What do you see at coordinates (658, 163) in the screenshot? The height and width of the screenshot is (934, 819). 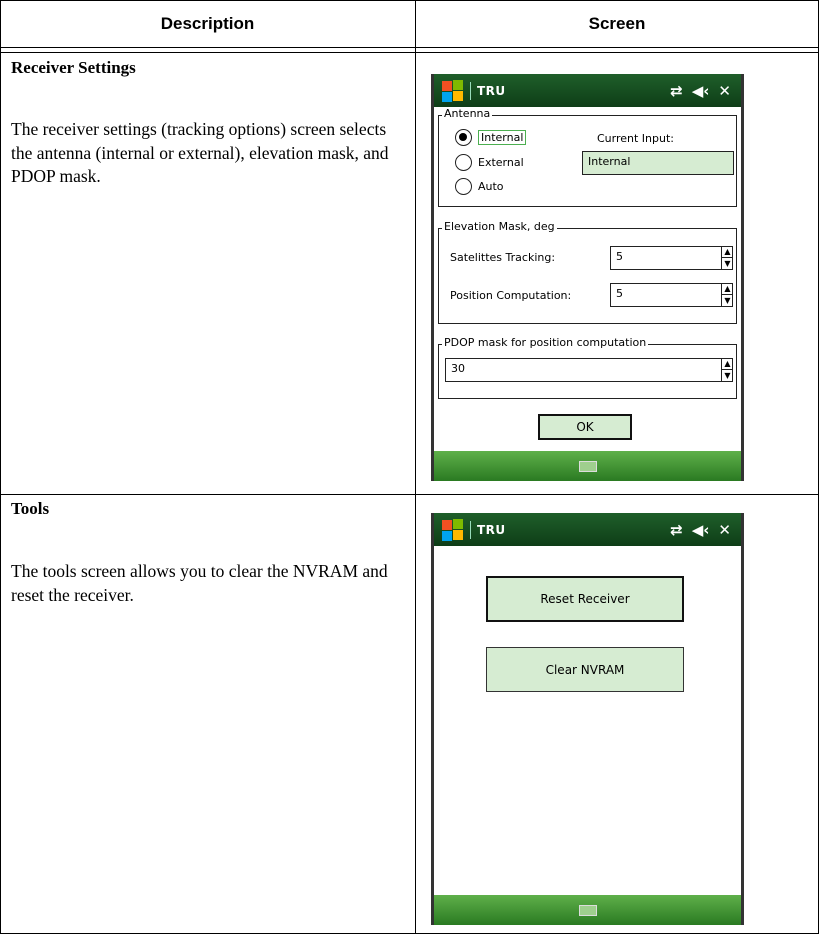 I see `current-input-field: Internal` at bounding box center [658, 163].